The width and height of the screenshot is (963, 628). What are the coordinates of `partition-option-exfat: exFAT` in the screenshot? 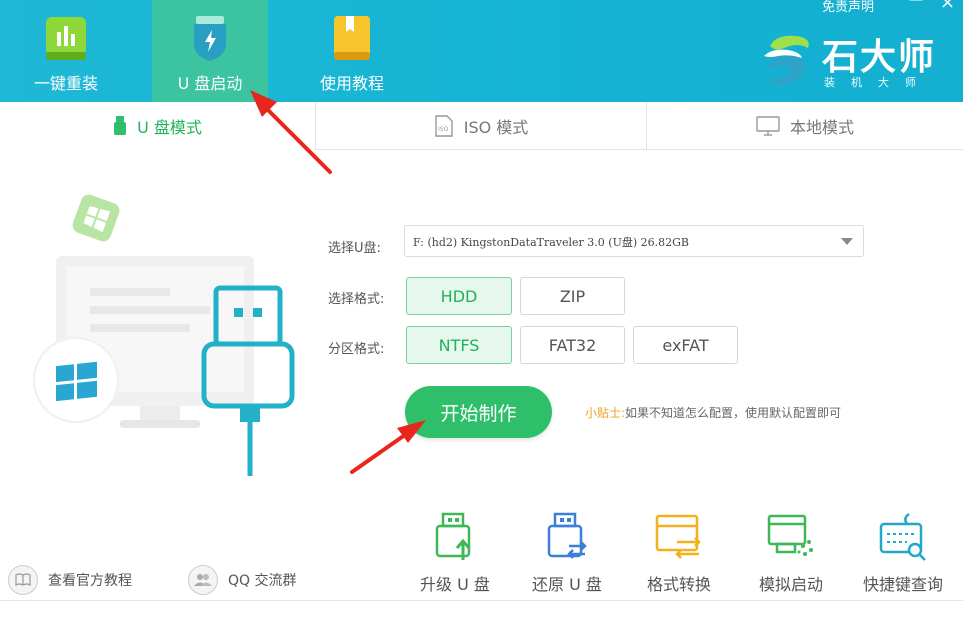 It's located at (685, 345).